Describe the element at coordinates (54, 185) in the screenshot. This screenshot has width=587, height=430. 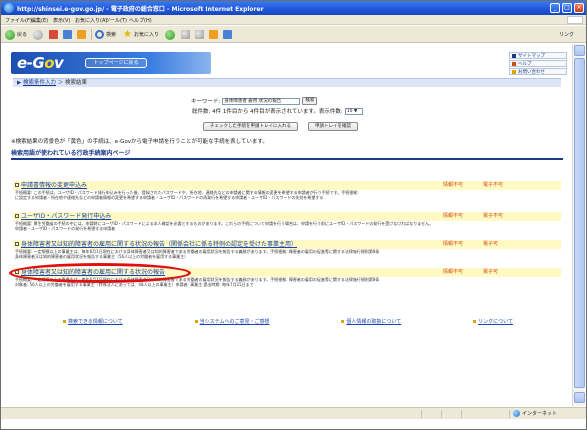
I see `result-title-link: 申請書情報の変更申込み` at that location.